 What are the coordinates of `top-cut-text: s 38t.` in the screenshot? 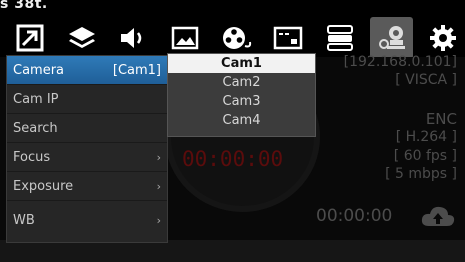 It's located at (24, 6).